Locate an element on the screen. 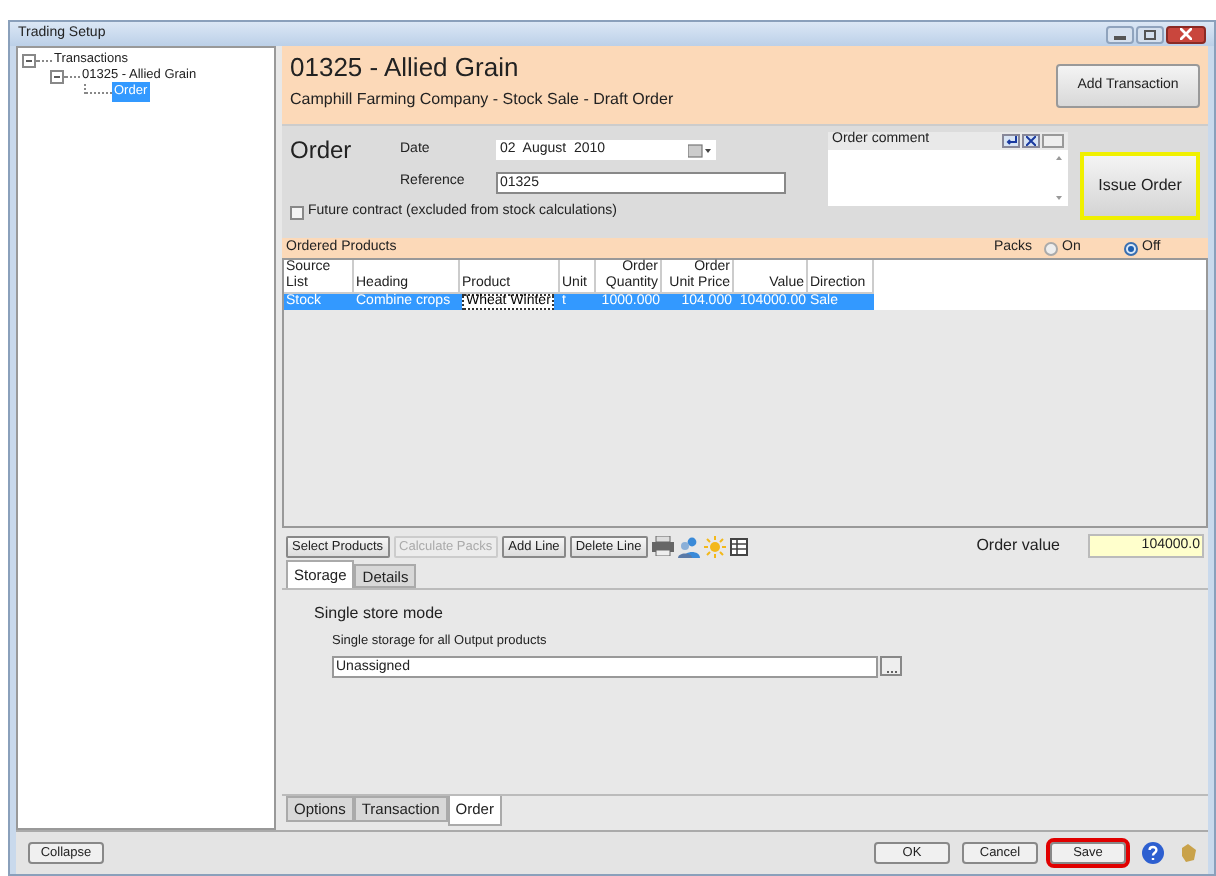  ellipsis-button is located at coordinates (891, 666).